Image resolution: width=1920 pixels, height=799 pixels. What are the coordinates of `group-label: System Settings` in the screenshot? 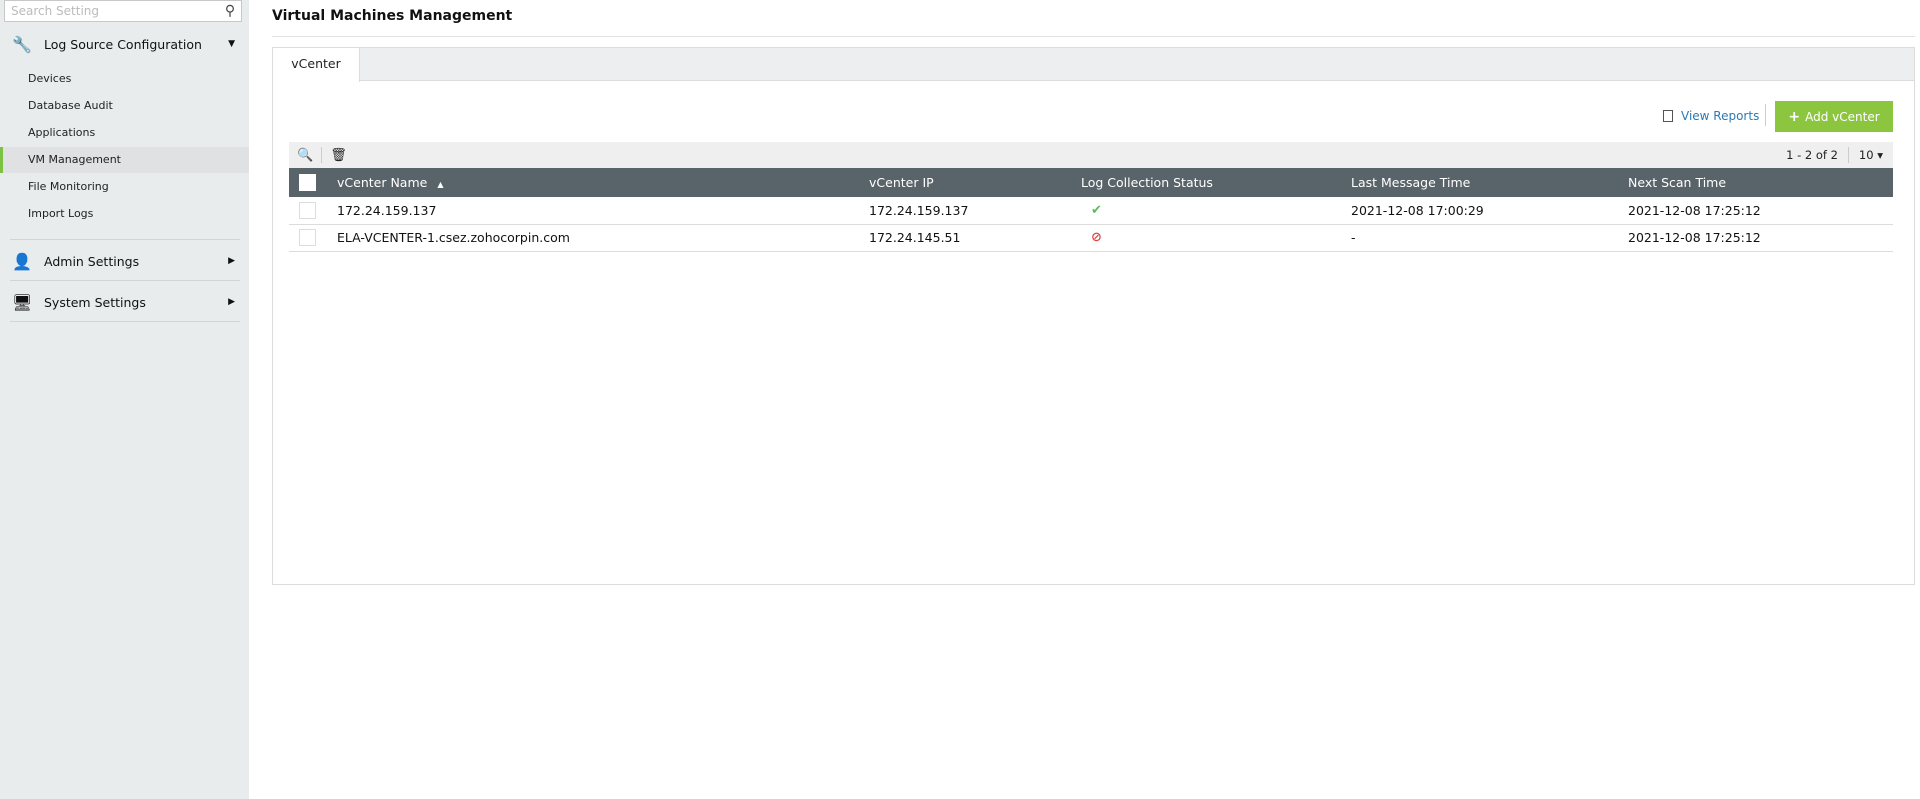 It's located at (95, 302).